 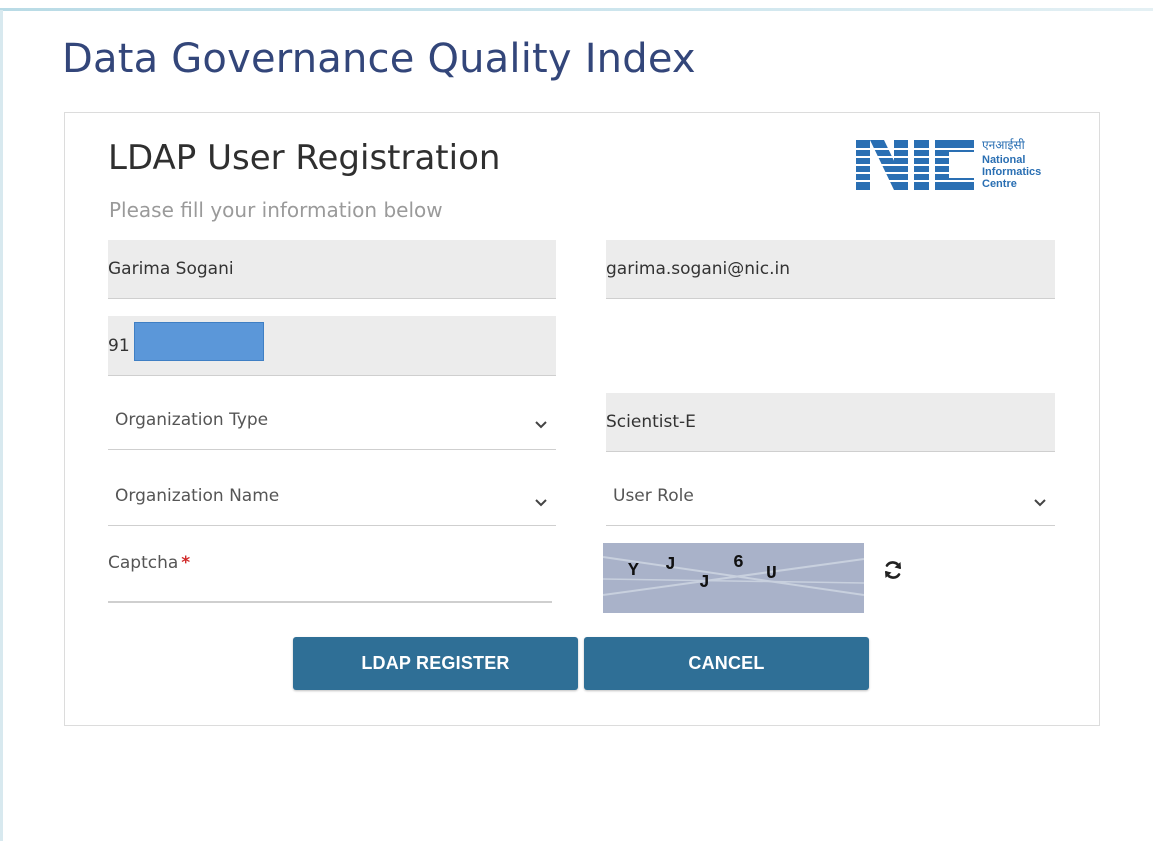 I want to click on form-subtitle: Please fill your information below, so click(x=276, y=210).